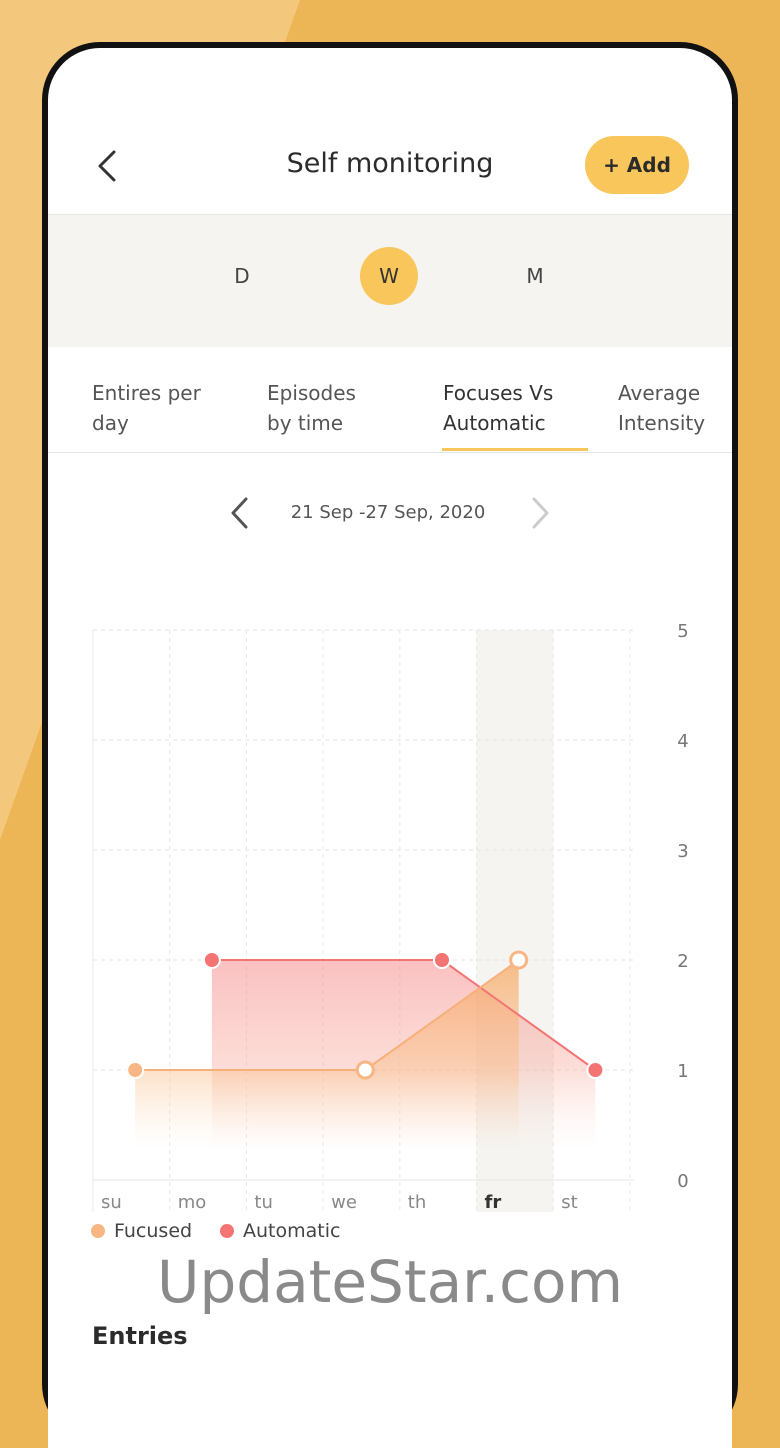 The height and width of the screenshot is (1448, 780). I want to click on entries-heading: Entries, so click(140, 1336).